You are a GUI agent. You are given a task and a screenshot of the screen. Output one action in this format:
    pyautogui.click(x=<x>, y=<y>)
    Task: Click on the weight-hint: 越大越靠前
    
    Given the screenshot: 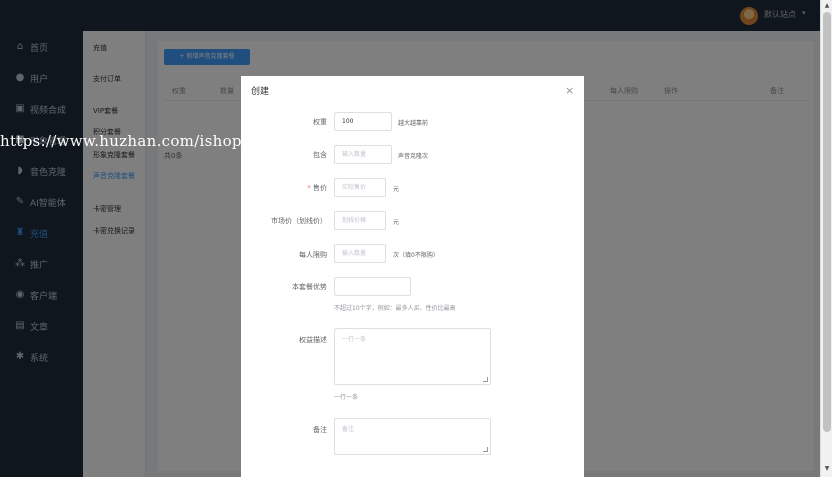 What is the action you would take?
    pyautogui.click(x=413, y=123)
    